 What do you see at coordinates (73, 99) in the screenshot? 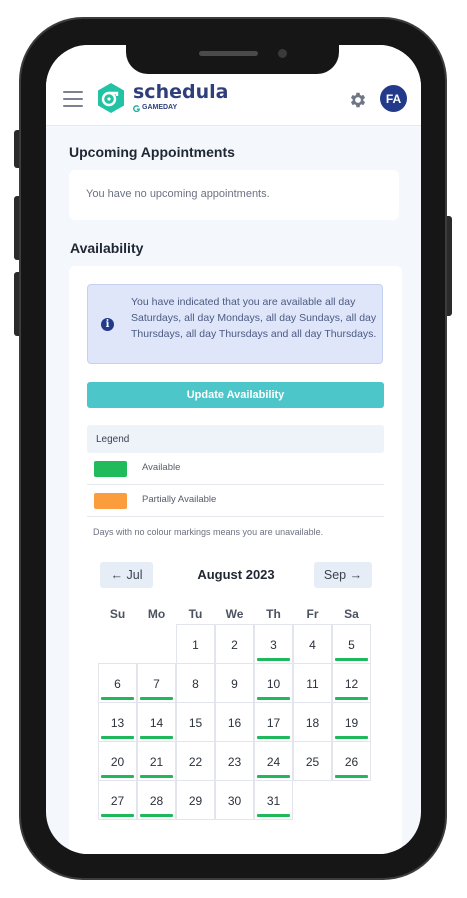
I see `menu-icon` at bounding box center [73, 99].